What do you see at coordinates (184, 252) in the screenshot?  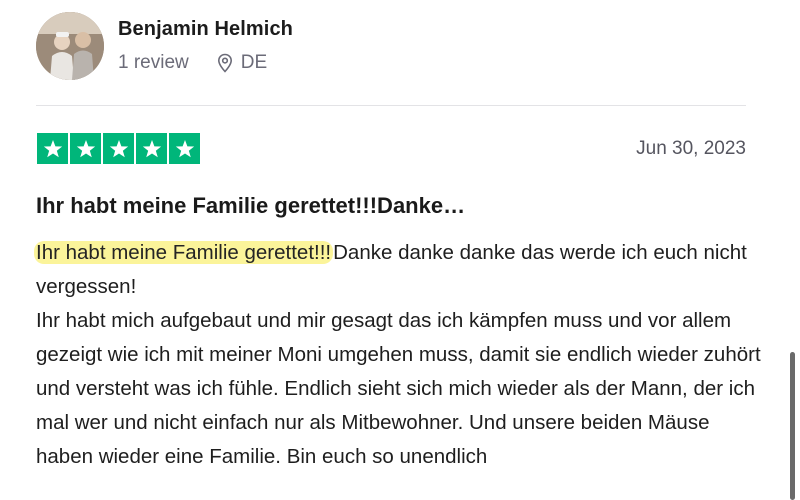 I see `highlighted-text: Ihr habt meine Familie gerettet!!!` at bounding box center [184, 252].